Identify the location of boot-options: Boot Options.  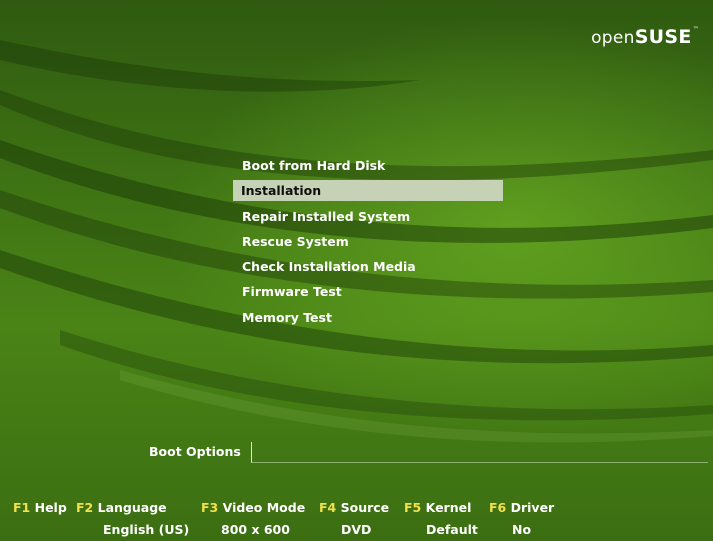
(428, 452).